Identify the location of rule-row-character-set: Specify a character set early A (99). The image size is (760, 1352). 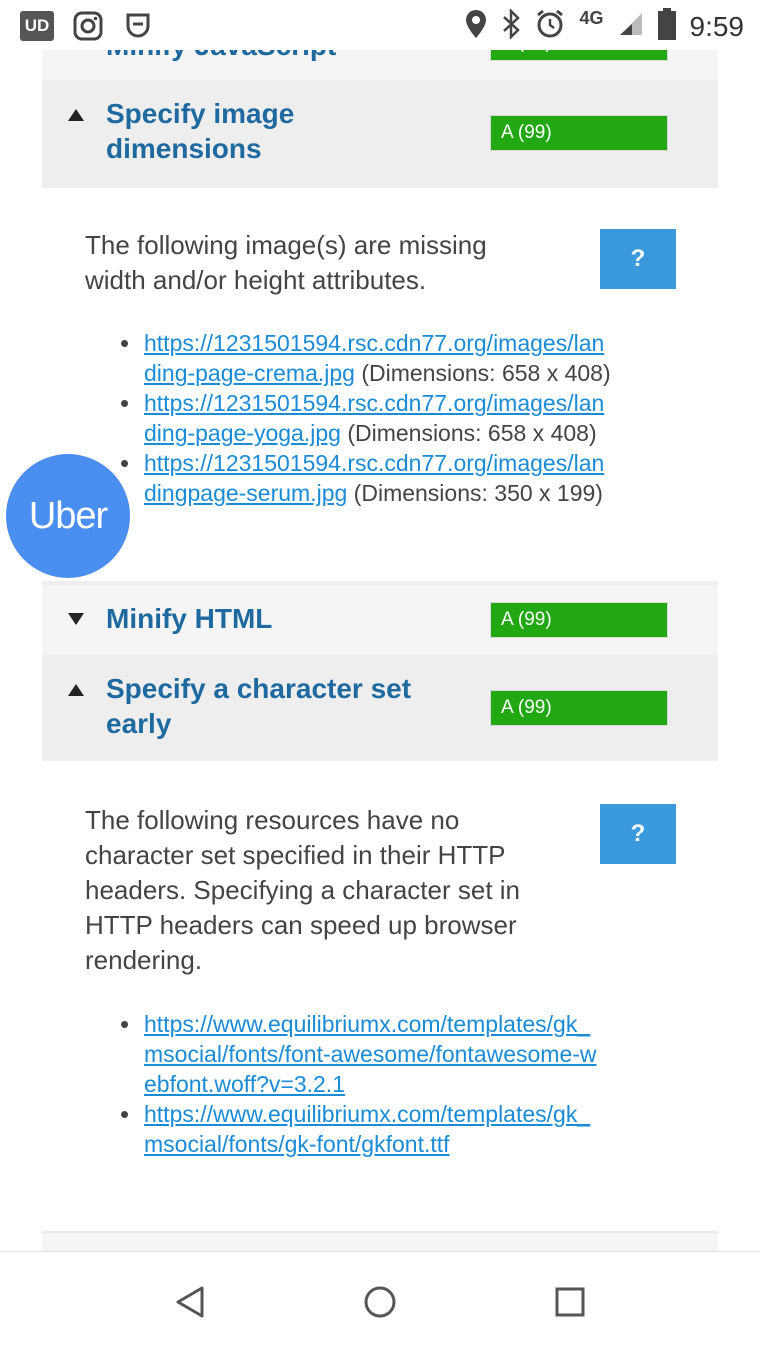
(380, 708).